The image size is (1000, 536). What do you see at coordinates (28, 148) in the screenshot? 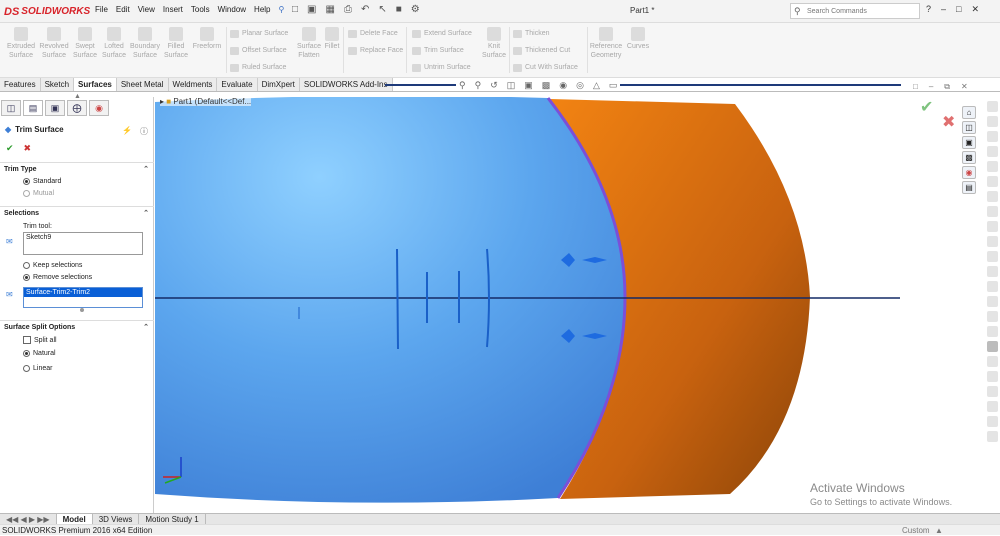
I see `cancel-x-button: ✖` at bounding box center [28, 148].